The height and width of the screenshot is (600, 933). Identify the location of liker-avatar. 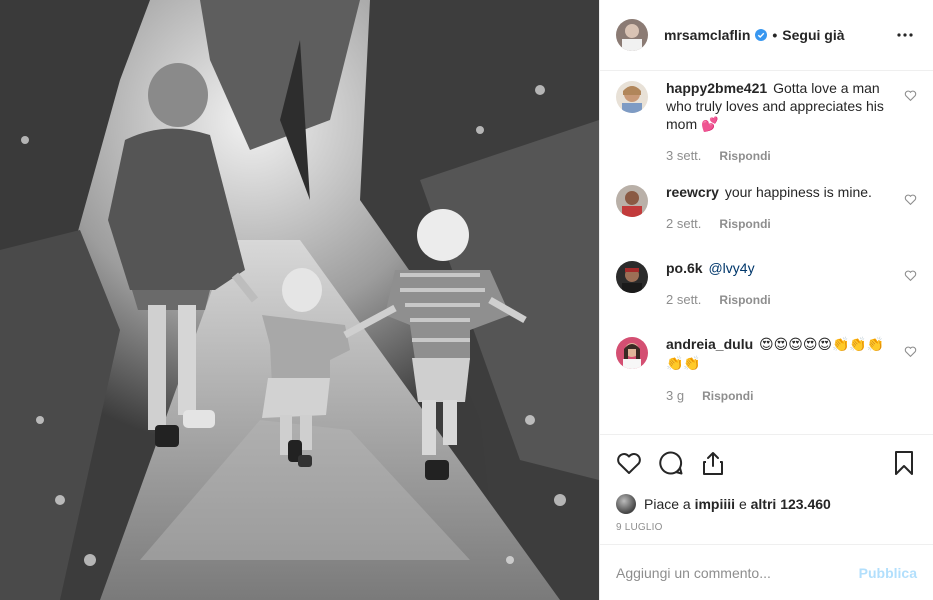
(626, 504).